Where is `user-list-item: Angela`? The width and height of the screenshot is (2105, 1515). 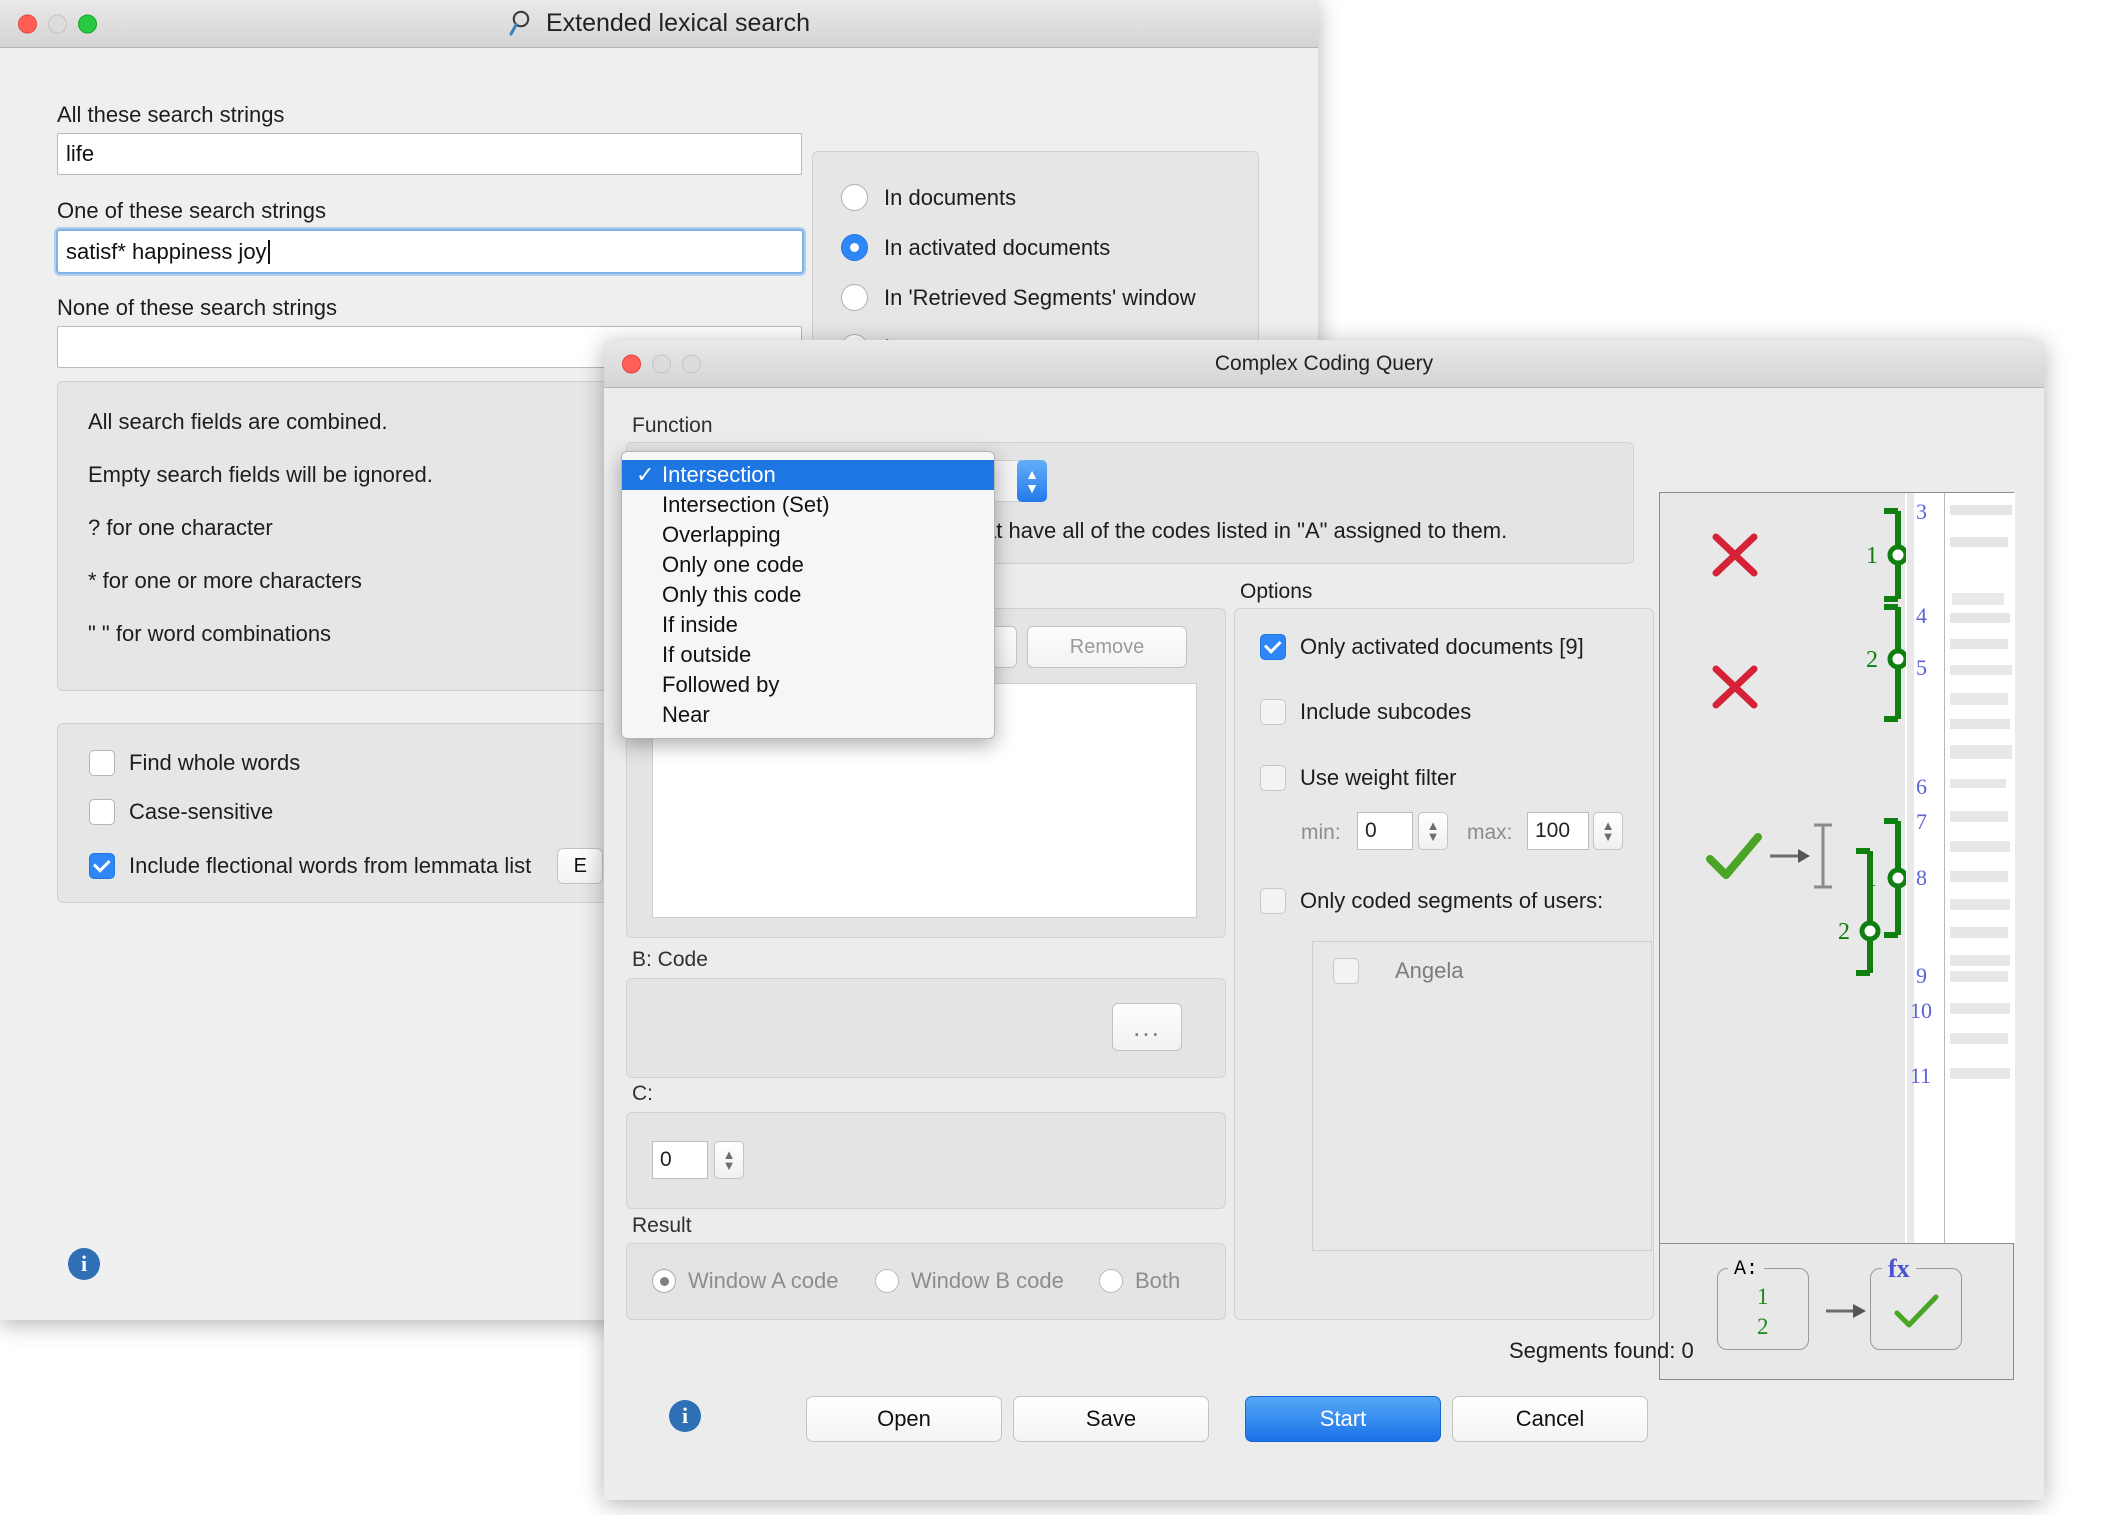 user-list-item: Angela is located at coordinates (1398, 971).